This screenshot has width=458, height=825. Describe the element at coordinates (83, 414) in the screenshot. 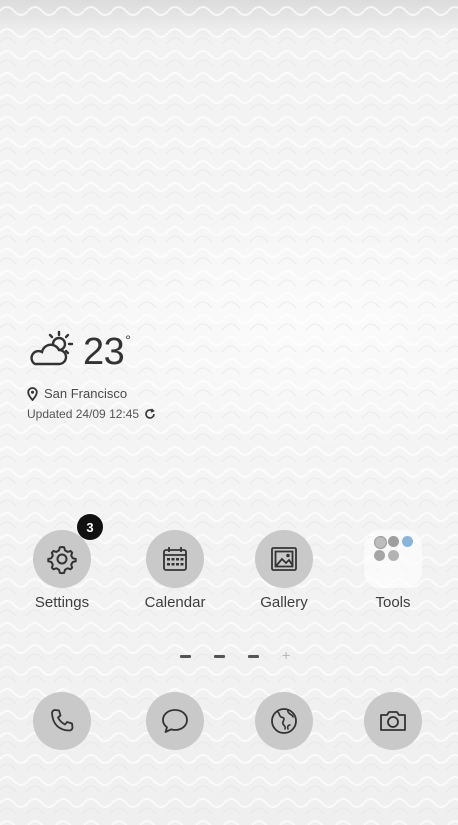

I see `updated-text: Updated 24/09 12:45` at that location.